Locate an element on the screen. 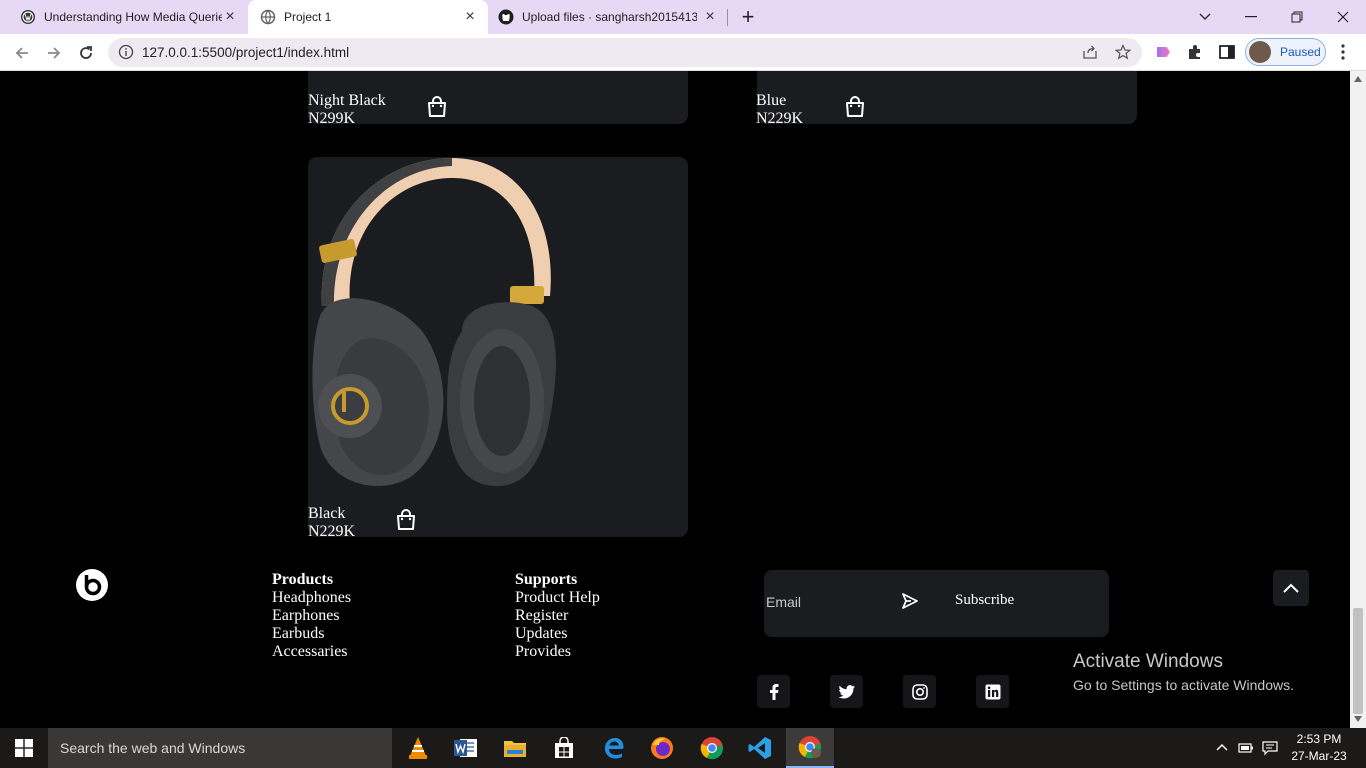 The height and width of the screenshot is (768, 1366). profile-status: Paused is located at coordinates (1300, 52).